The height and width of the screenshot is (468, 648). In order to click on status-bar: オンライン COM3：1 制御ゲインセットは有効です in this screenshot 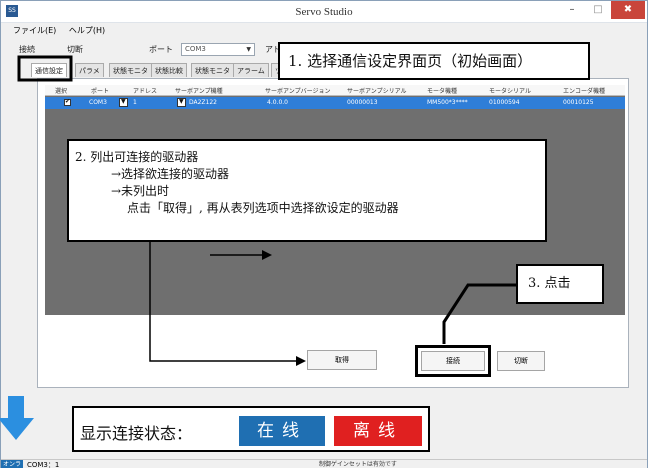, I will do `click(324, 463)`.